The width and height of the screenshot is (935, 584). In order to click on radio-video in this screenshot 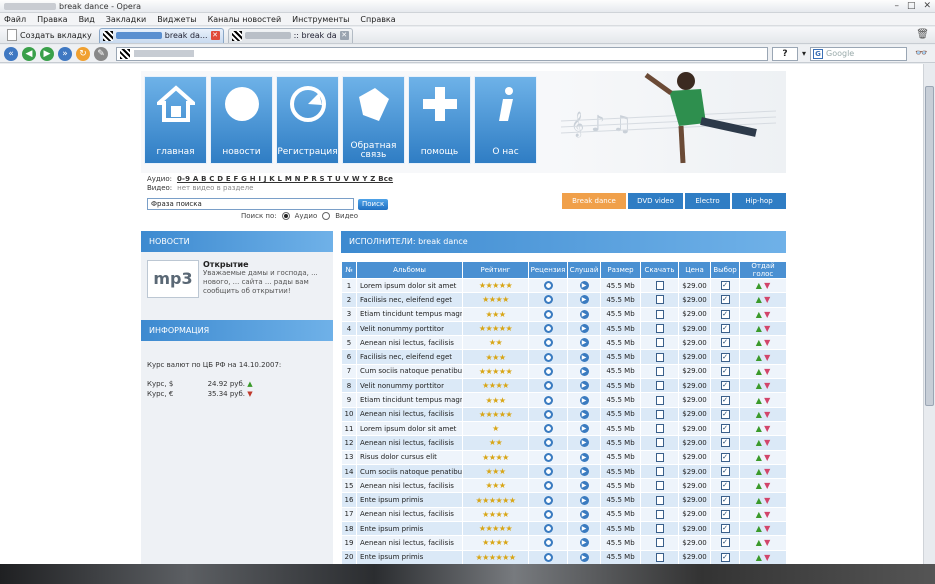, I will do `click(326, 216)`.